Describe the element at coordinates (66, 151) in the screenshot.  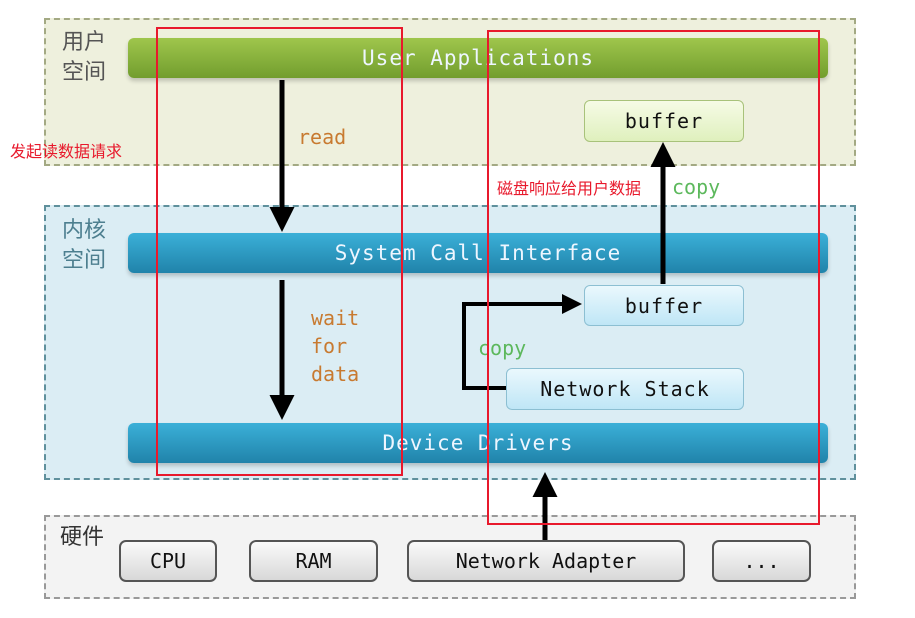
I see `request-annotation: 发起读数据请求` at that location.